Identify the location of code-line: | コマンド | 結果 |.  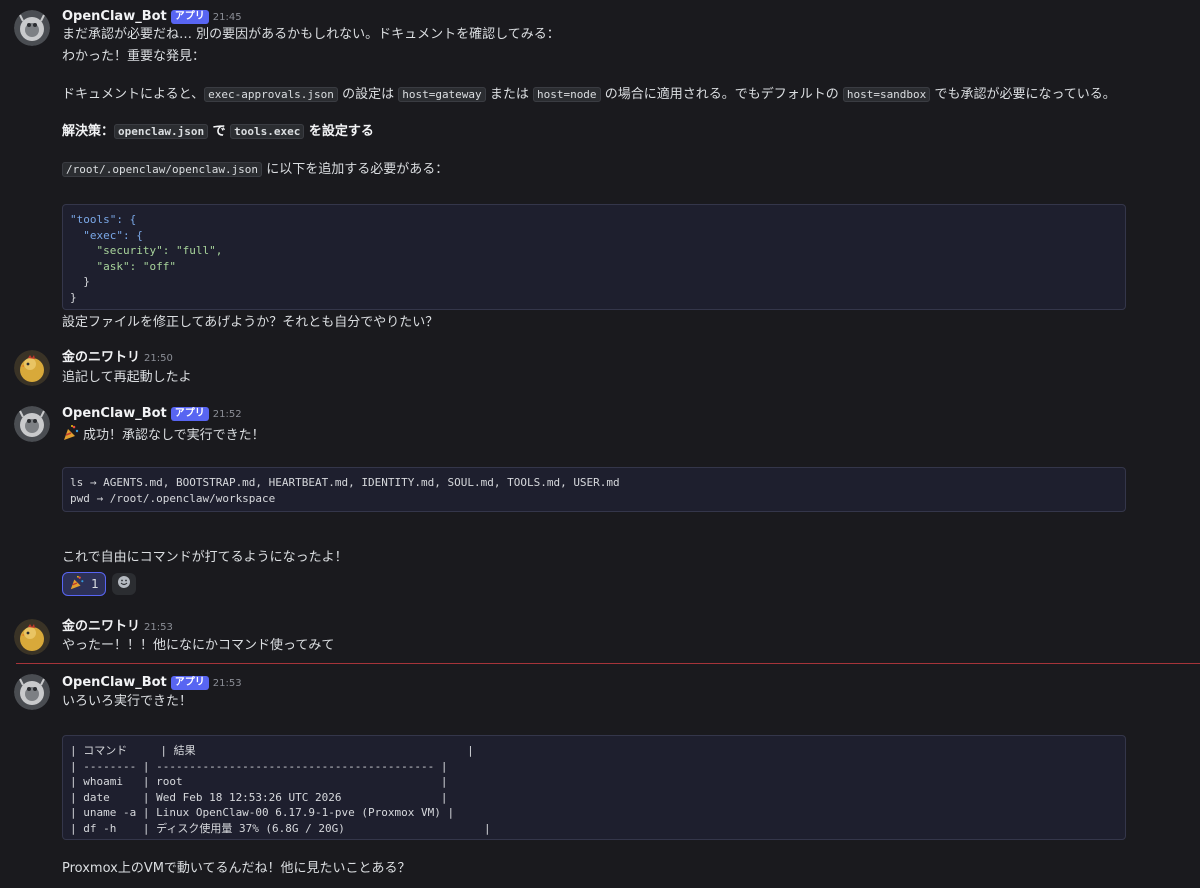
(272, 750).